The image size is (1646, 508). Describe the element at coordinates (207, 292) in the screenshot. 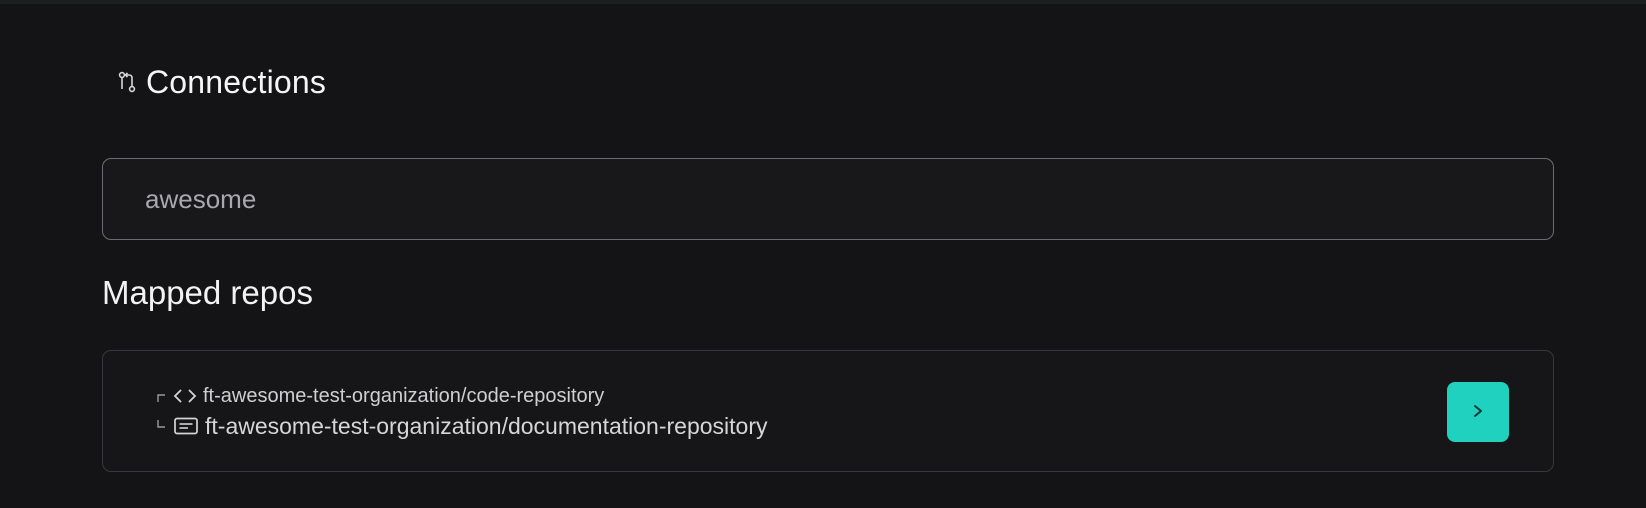

I see `mapped-repos-heading: Mapped repos` at that location.